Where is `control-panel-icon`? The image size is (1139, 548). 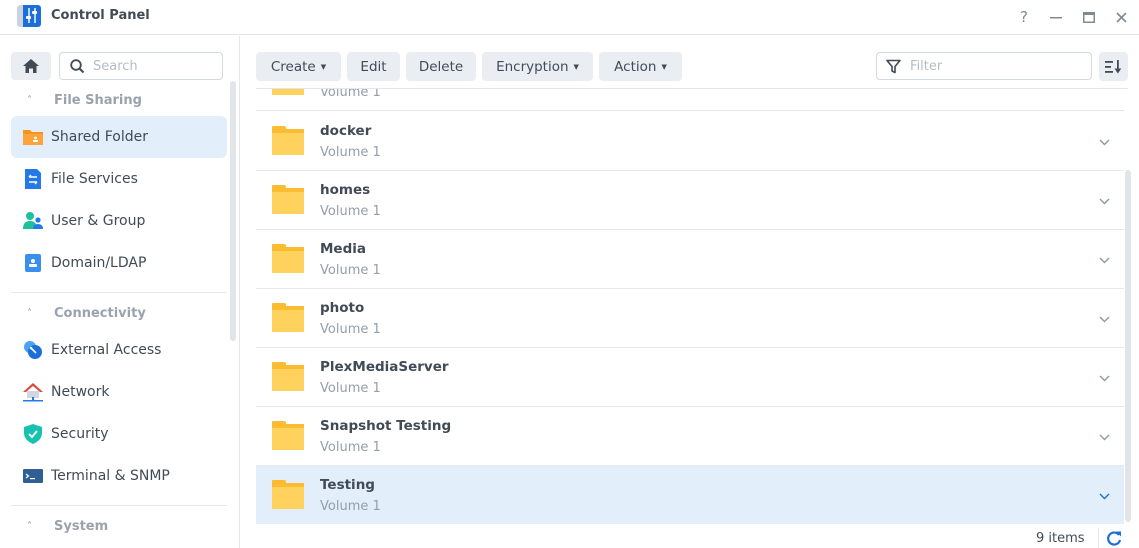 control-panel-icon is located at coordinates (29, 16).